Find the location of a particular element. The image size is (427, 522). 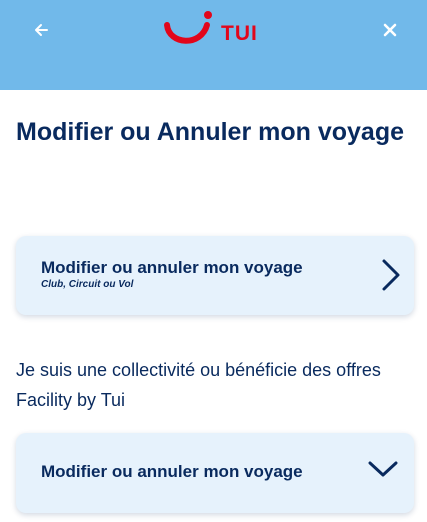

close-button is located at coordinates (390, 30).